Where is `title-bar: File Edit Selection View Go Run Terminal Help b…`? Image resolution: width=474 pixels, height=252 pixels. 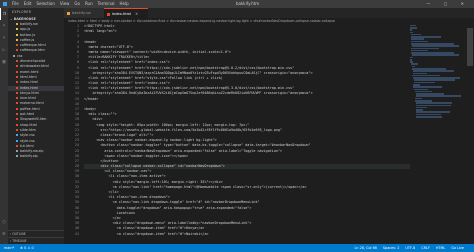
title-bar: File Edit Selection View Go Run Terminal Help b… is located at coordinates (237, 4).